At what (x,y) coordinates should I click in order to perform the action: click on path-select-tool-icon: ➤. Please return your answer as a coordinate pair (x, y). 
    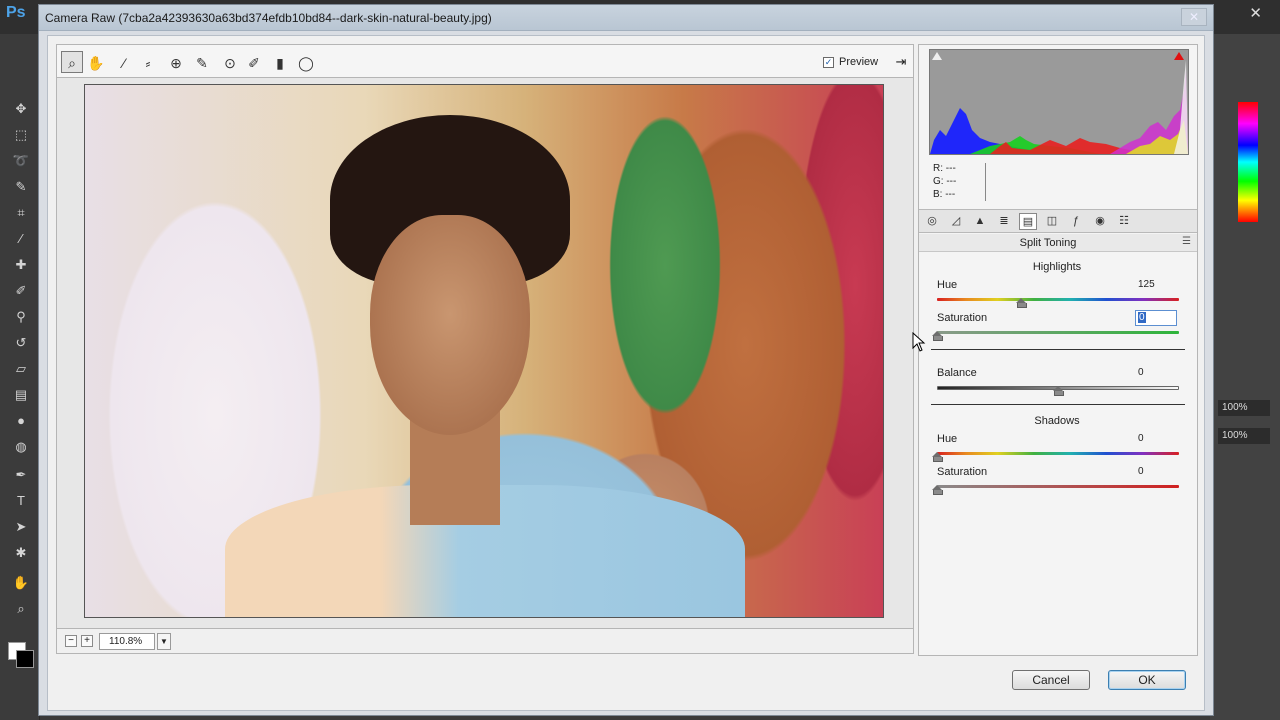
    Looking at the image, I should click on (21, 527).